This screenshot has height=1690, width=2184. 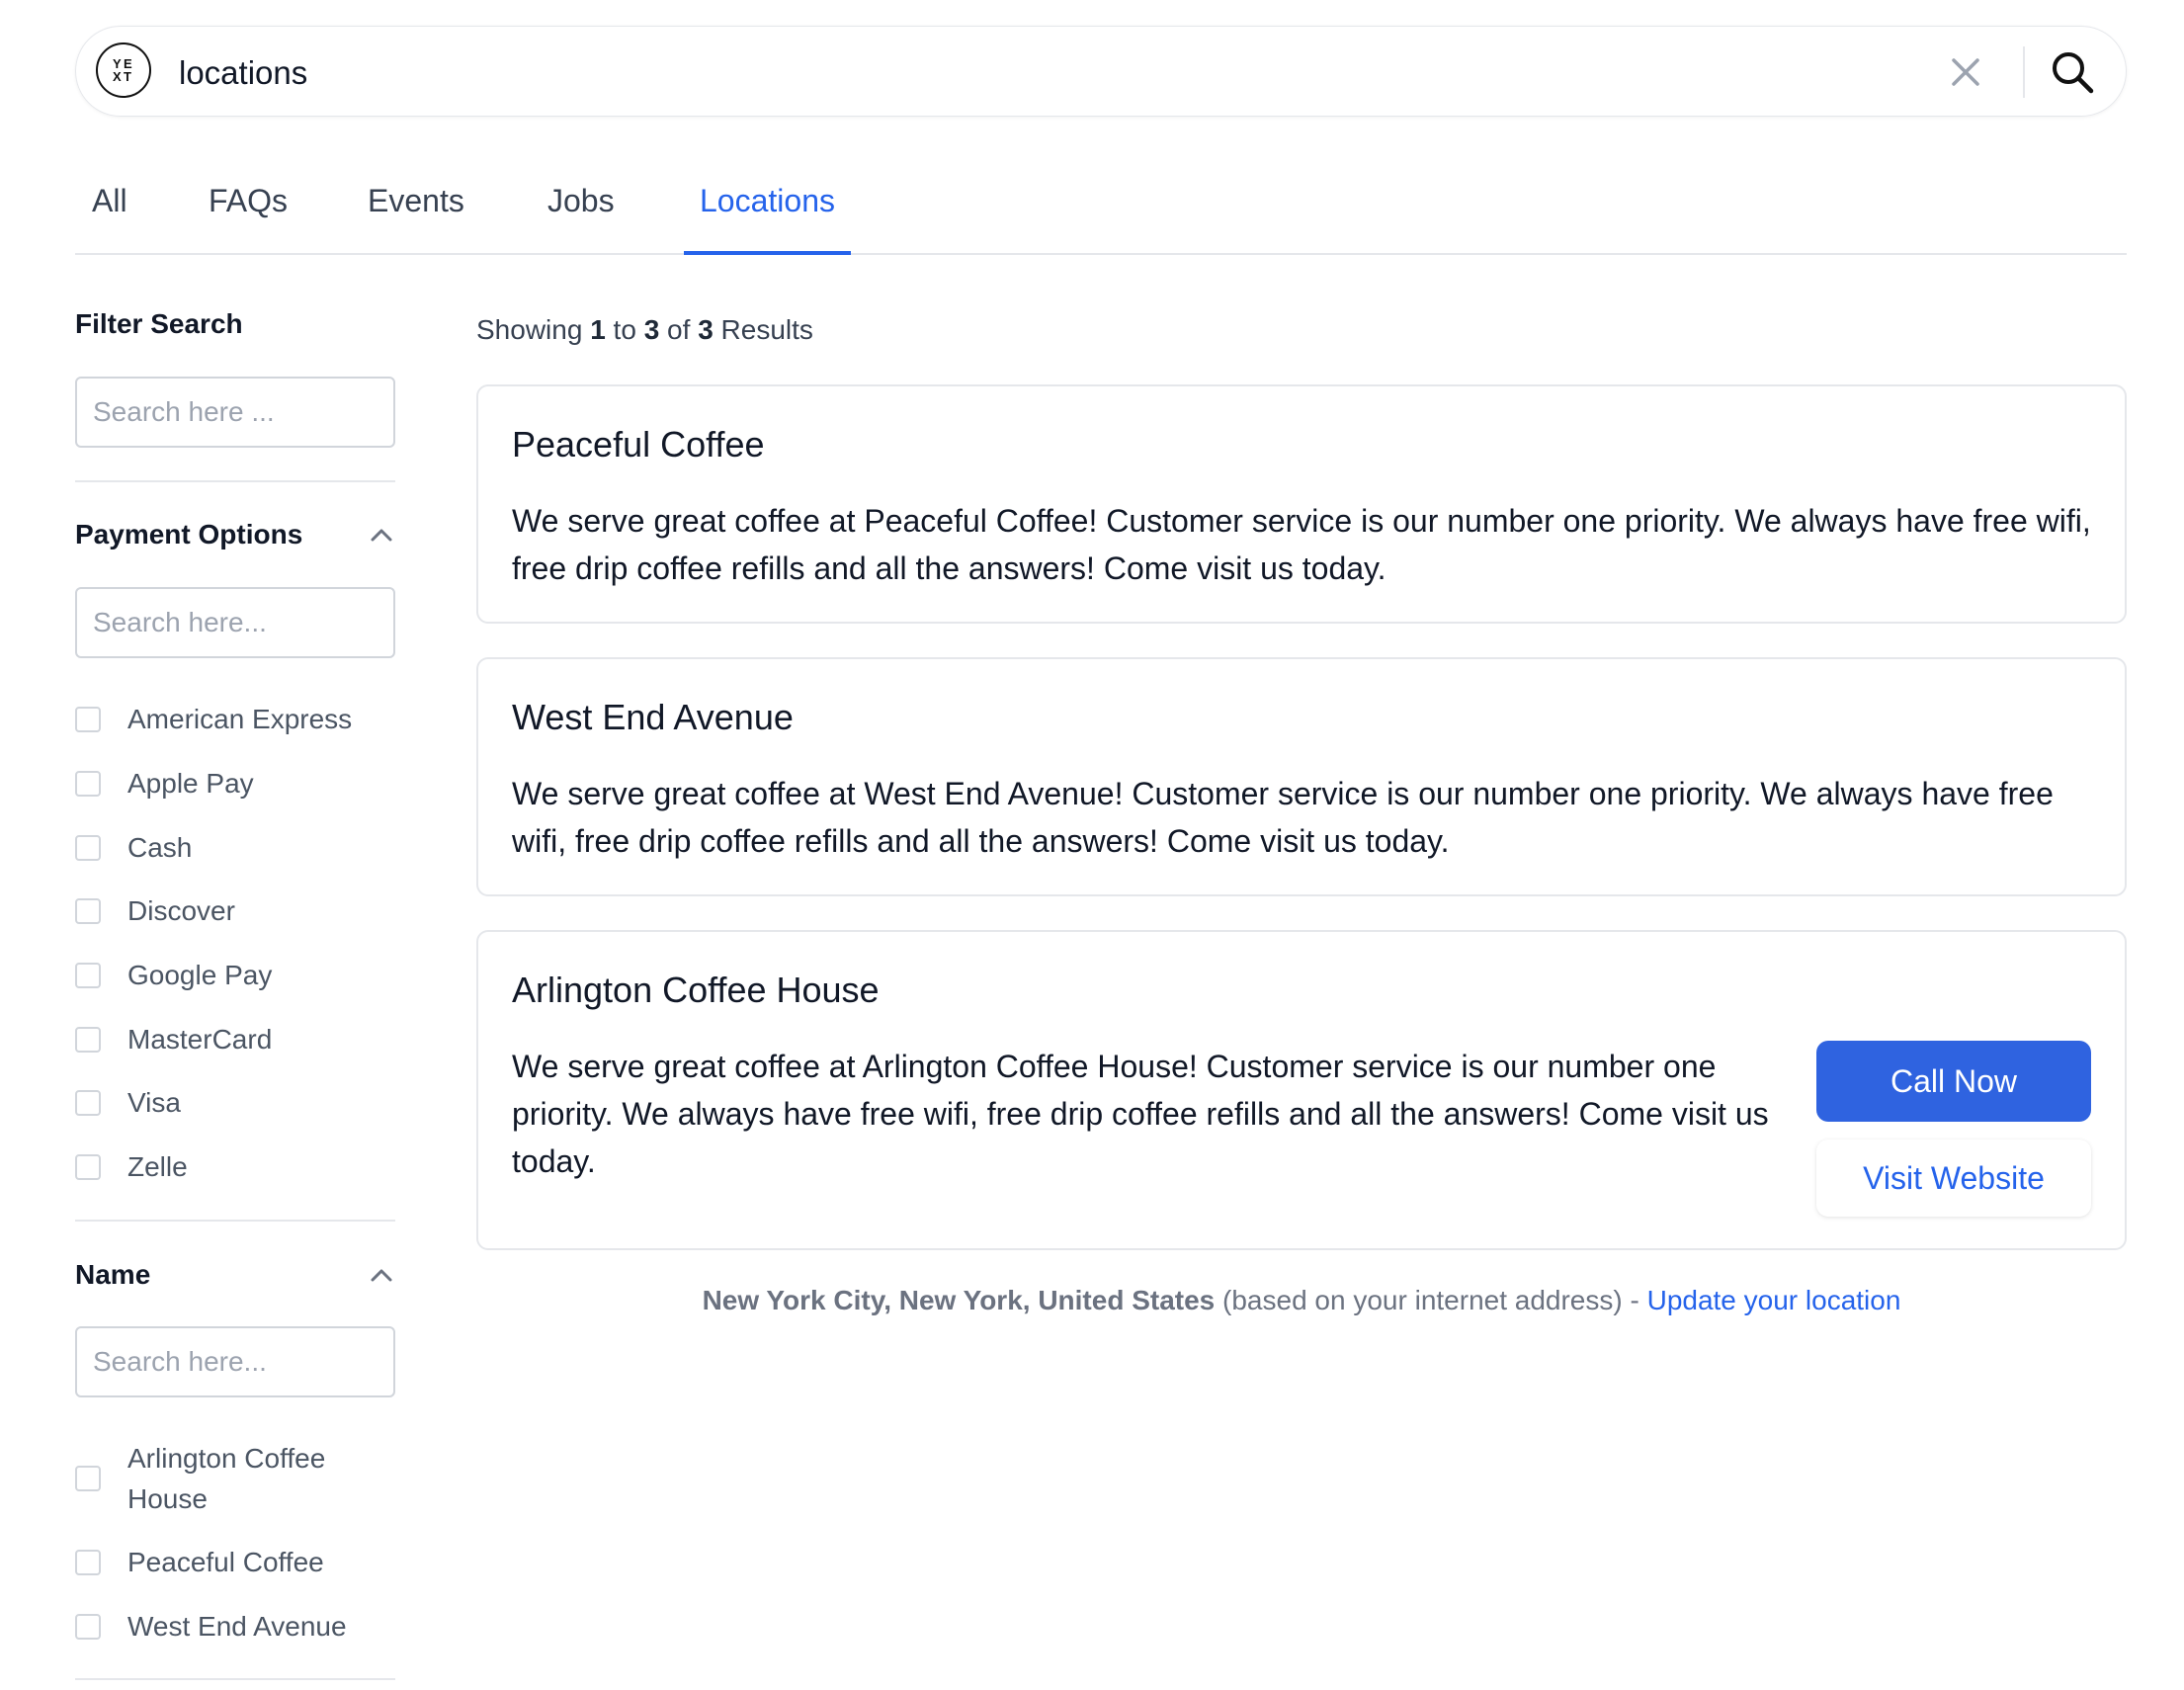 What do you see at coordinates (157, 1167) in the screenshot?
I see `option-label: Zelle` at bounding box center [157, 1167].